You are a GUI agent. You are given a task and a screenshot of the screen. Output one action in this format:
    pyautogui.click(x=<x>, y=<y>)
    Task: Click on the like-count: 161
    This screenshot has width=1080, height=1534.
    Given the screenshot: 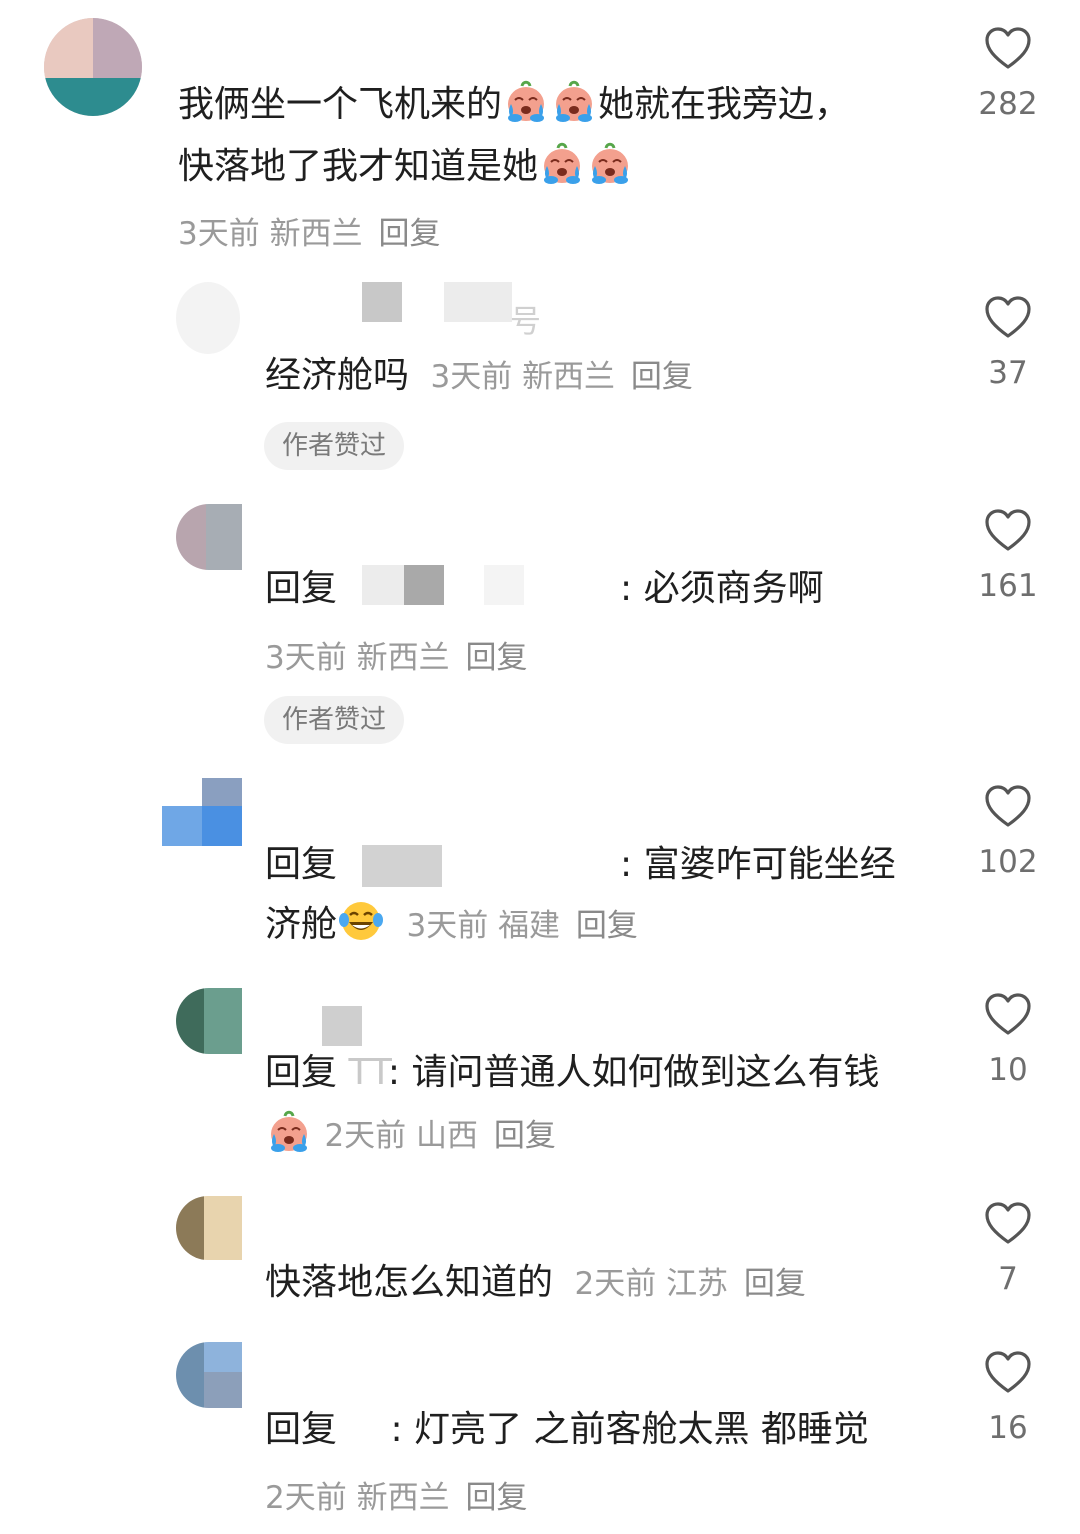 What is the action you would take?
    pyautogui.click(x=1008, y=586)
    